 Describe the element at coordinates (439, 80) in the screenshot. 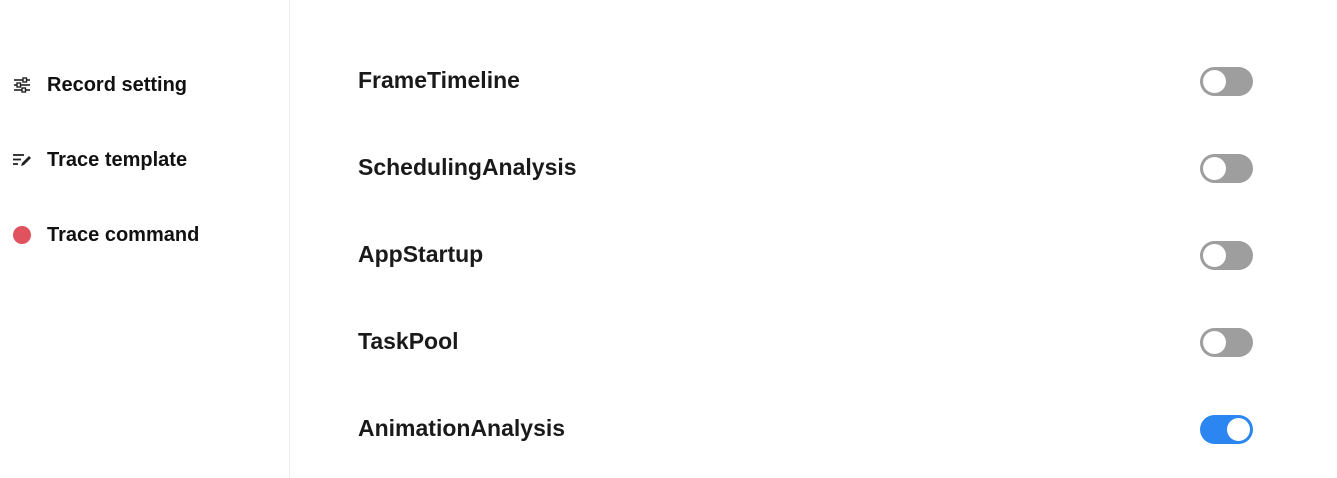

I see `setting-label: FrameTimeline` at that location.